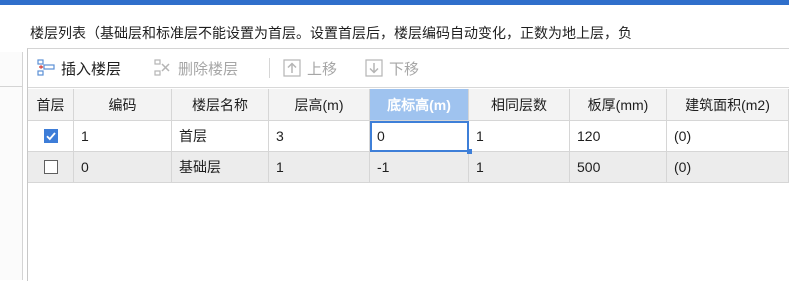 The height and width of the screenshot is (281, 789). I want to click on col-header-building-area: 建筑面积(m2), so click(728, 105).